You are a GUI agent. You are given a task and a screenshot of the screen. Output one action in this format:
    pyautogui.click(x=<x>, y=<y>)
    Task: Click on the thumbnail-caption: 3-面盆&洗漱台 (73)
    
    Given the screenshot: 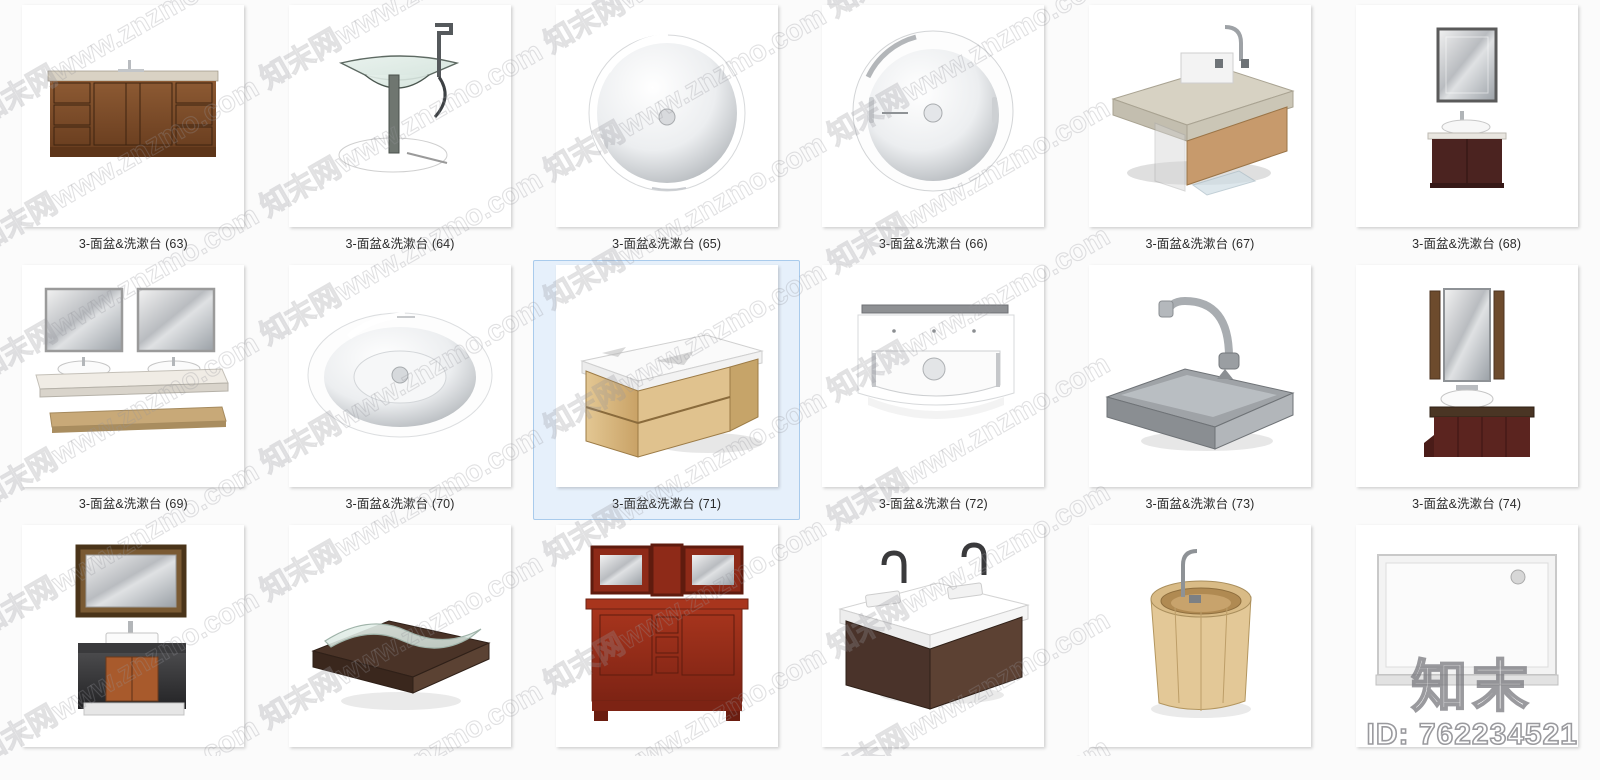 What is the action you would take?
    pyautogui.click(x=1200, y=504)
    